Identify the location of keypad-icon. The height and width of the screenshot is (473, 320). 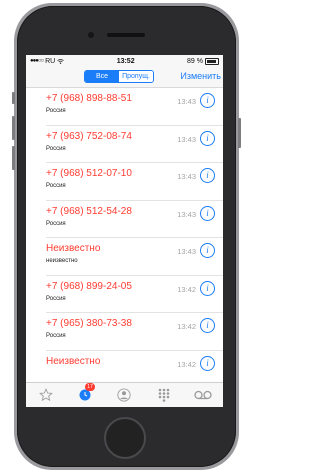
(164, 395).